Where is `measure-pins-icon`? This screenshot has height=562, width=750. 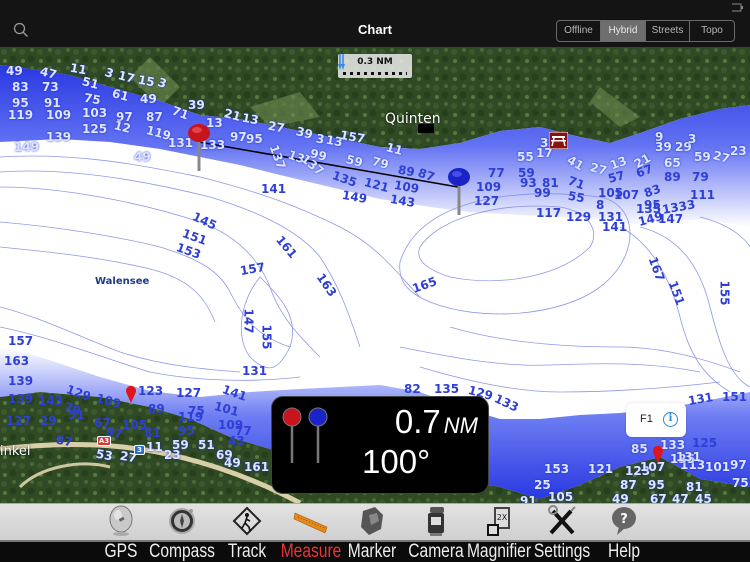
measure-pins-icon is located at coordinates (305, 435).